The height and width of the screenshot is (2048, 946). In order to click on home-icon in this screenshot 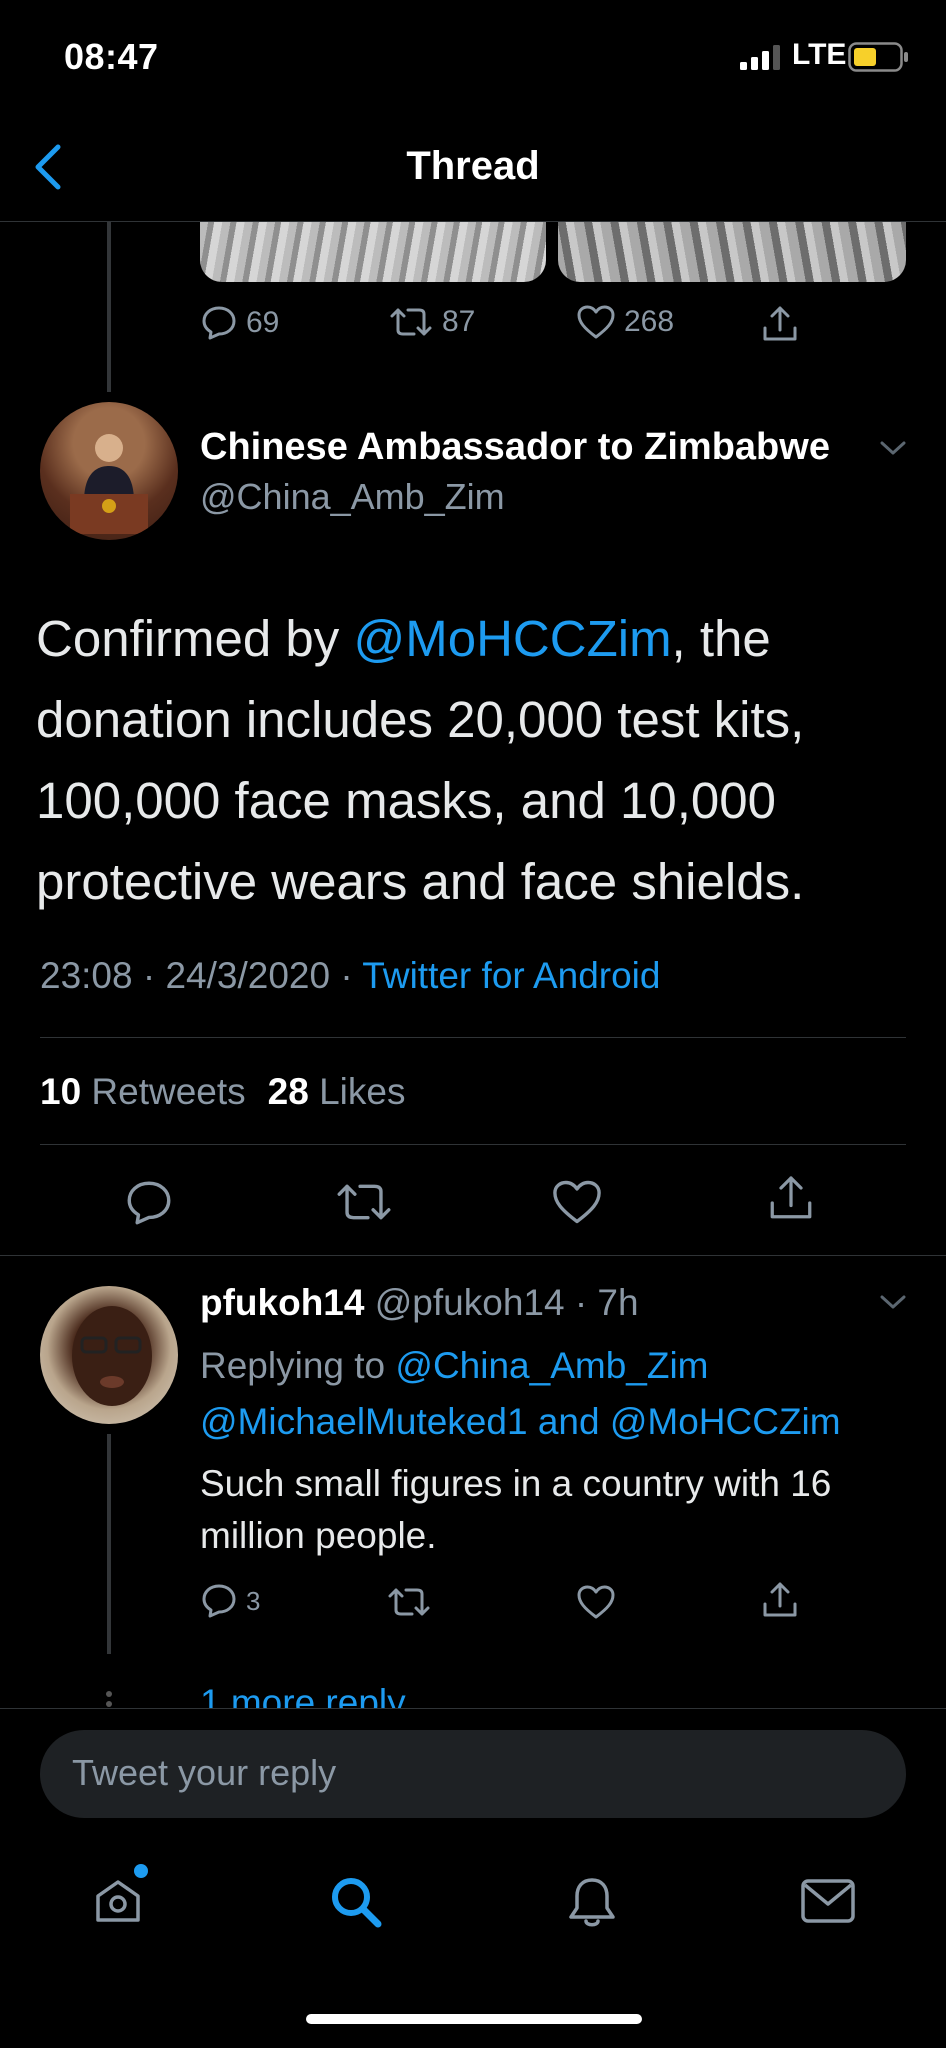, I will do `click(118, 1900)`.